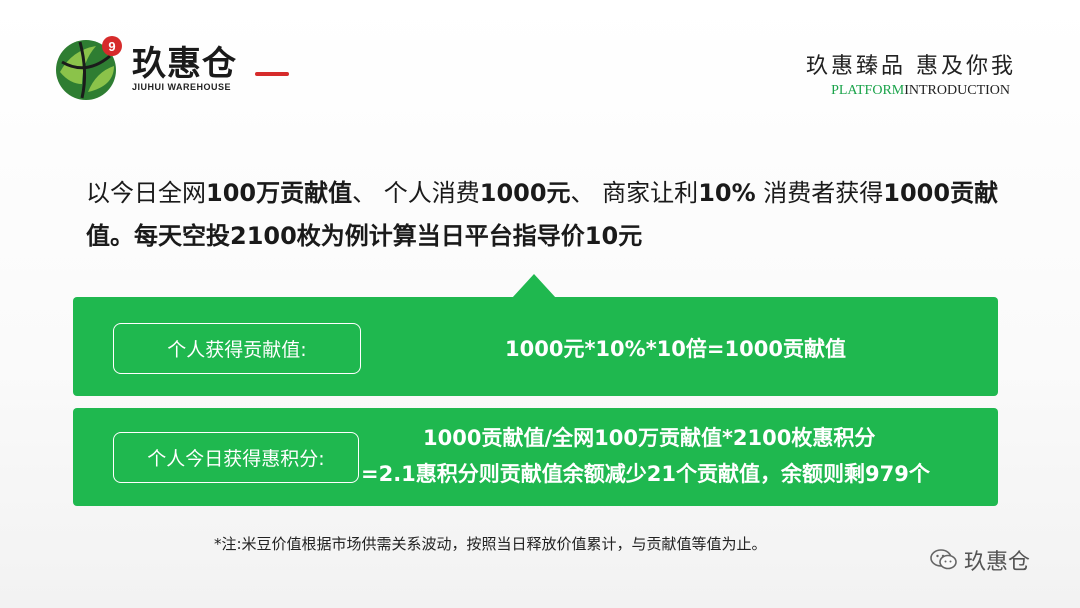 This screenshot has height=608, width=1080. Describe the element at coordinates (237, 348) in the screenshot. I see `contribution-label: 个人获得贡献值:` at that location.